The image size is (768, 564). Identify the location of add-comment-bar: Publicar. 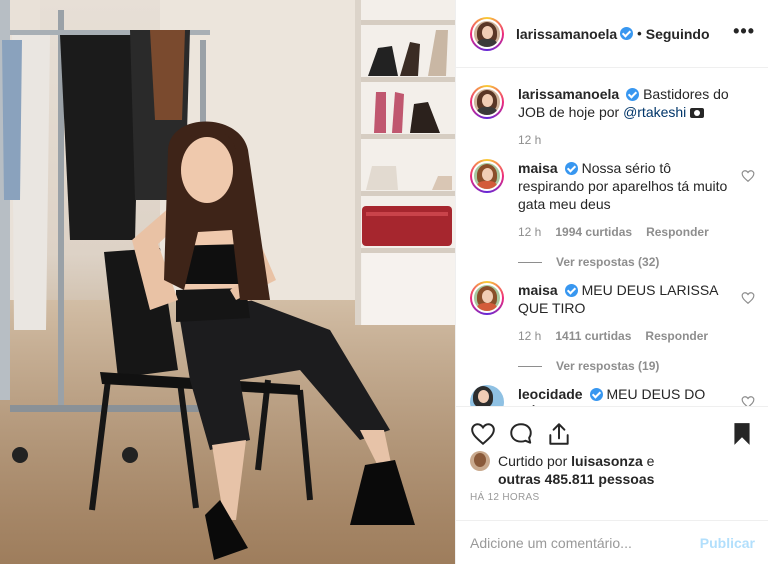
(612, 542).